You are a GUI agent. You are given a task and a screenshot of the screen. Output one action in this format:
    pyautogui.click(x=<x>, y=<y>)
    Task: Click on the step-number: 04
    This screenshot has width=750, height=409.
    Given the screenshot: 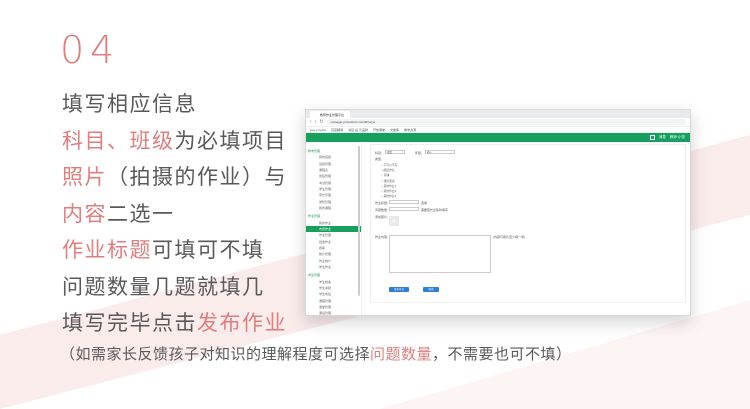 What is the action you would take?
    pyautogui.click(x=90, y=50)
    